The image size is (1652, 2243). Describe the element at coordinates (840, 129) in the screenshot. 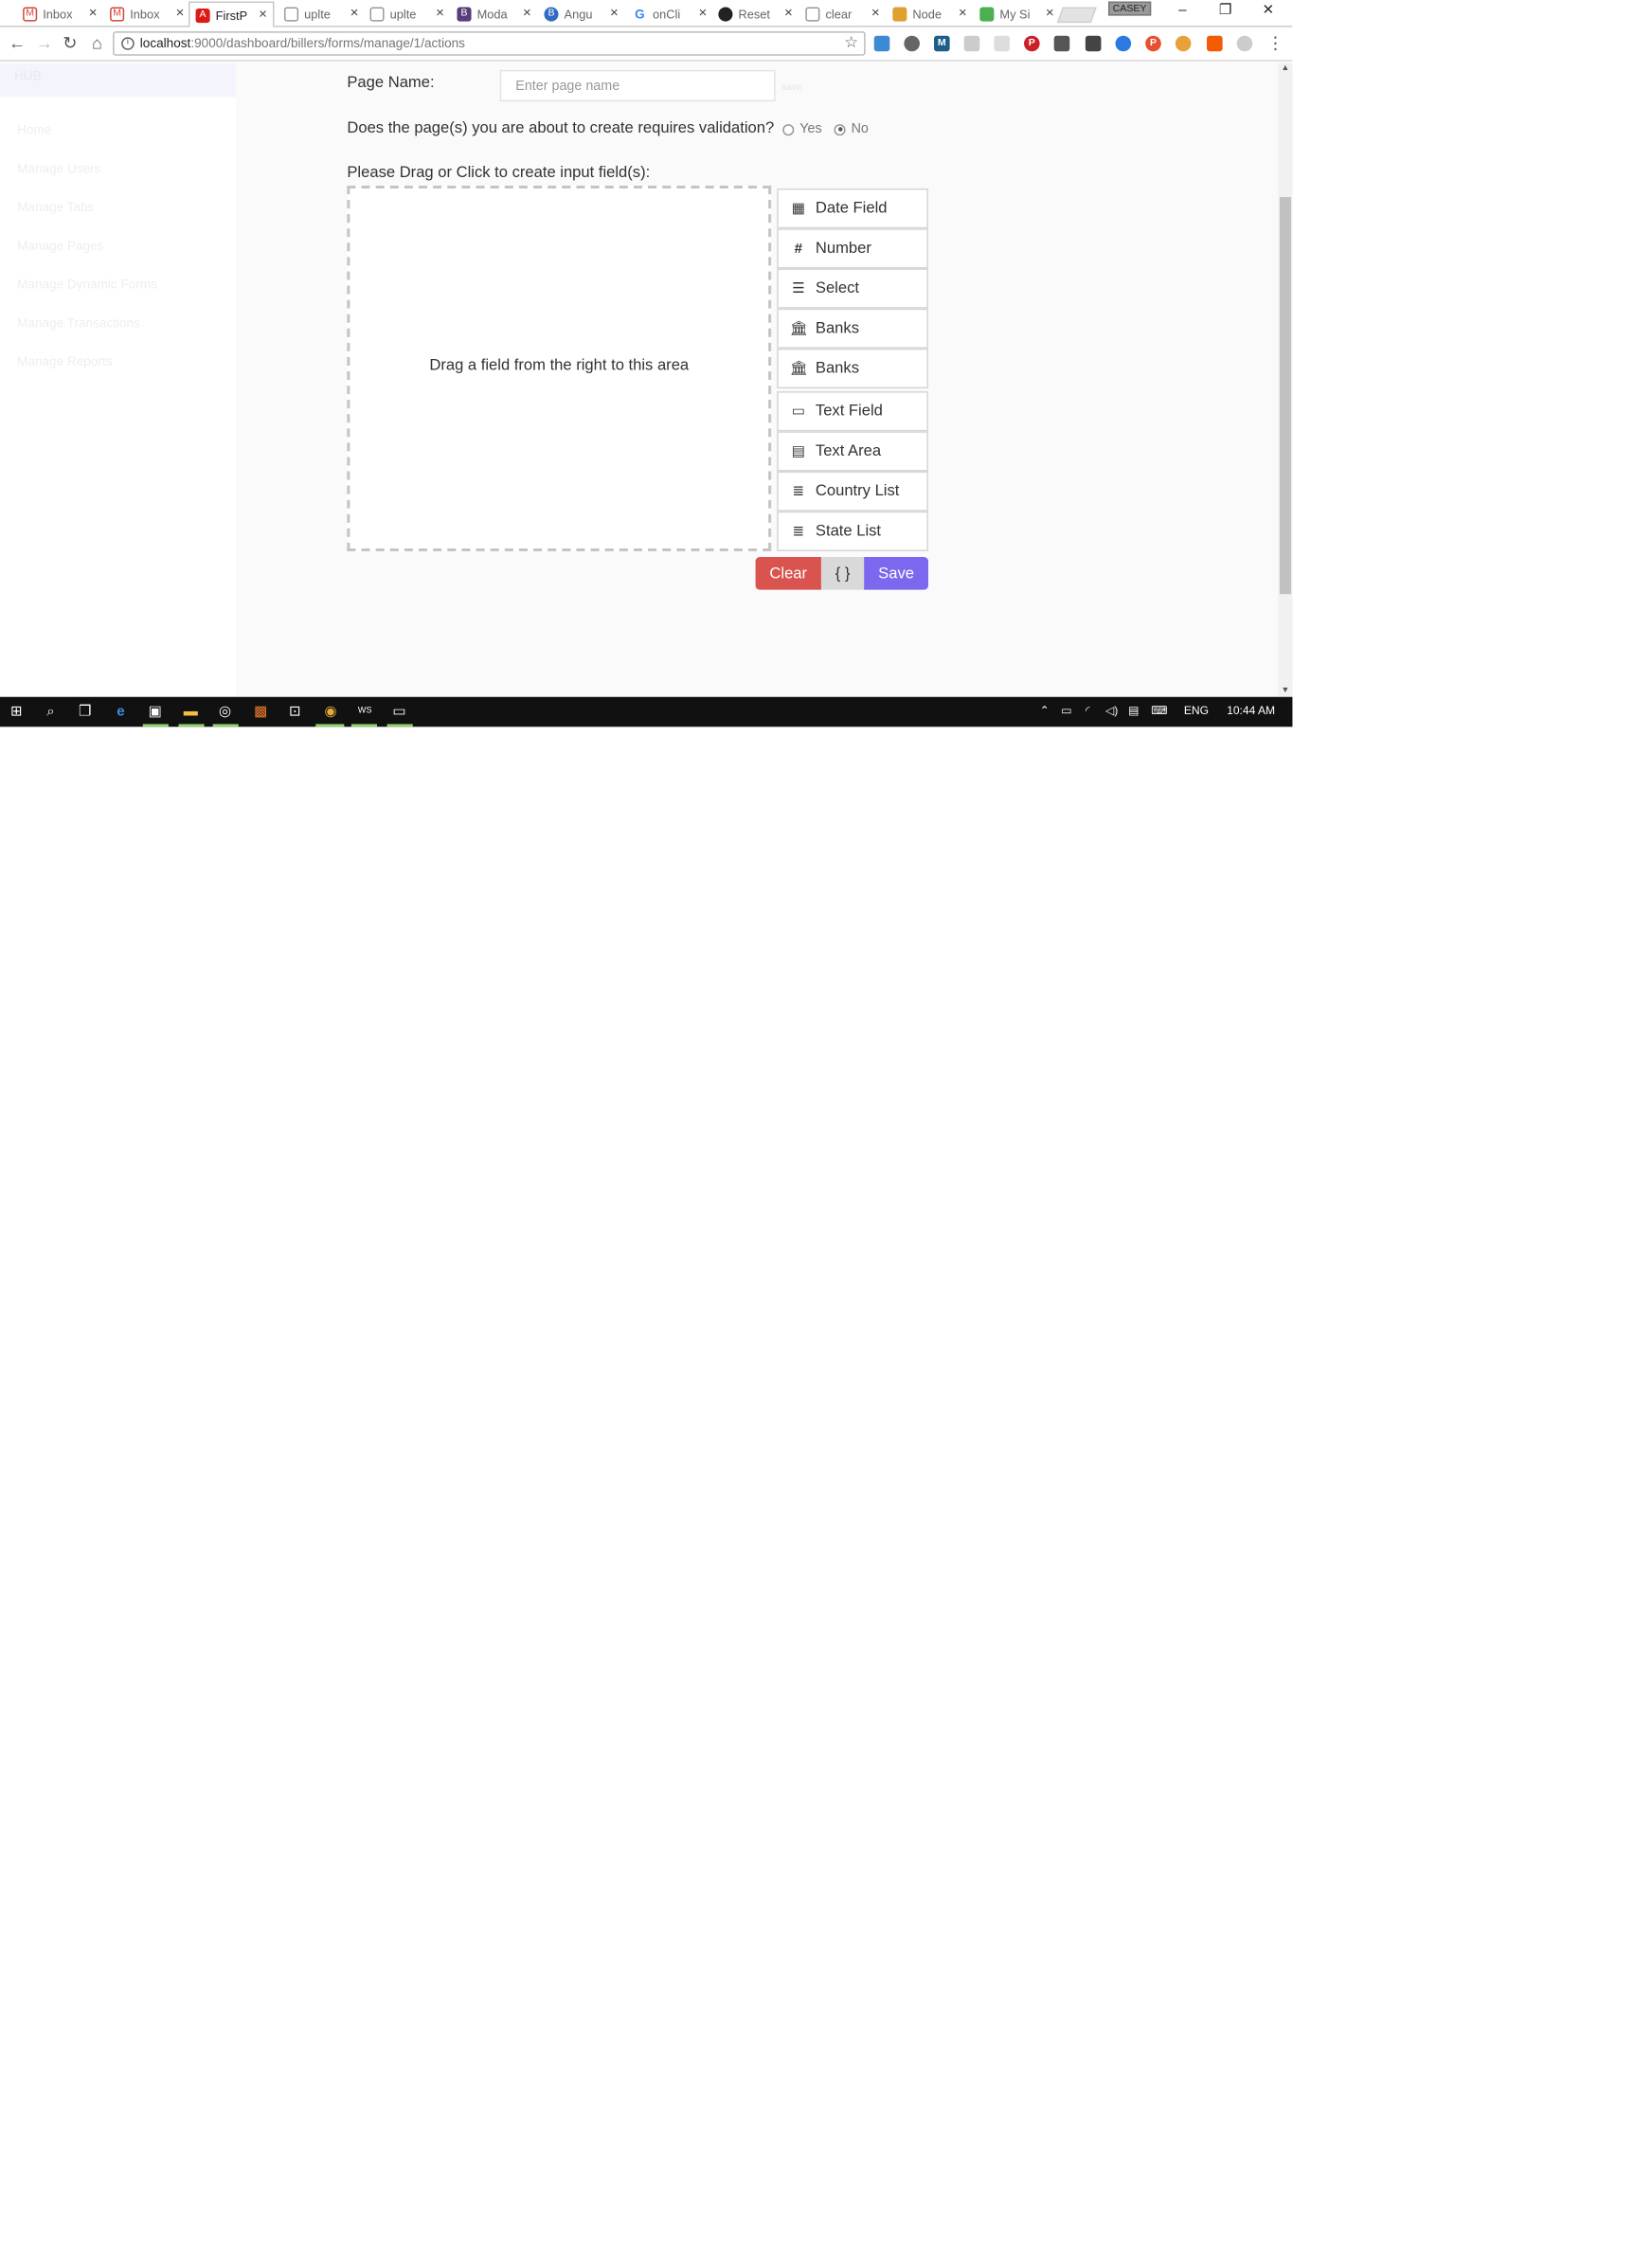

I see `radio-no-dot` at that location.